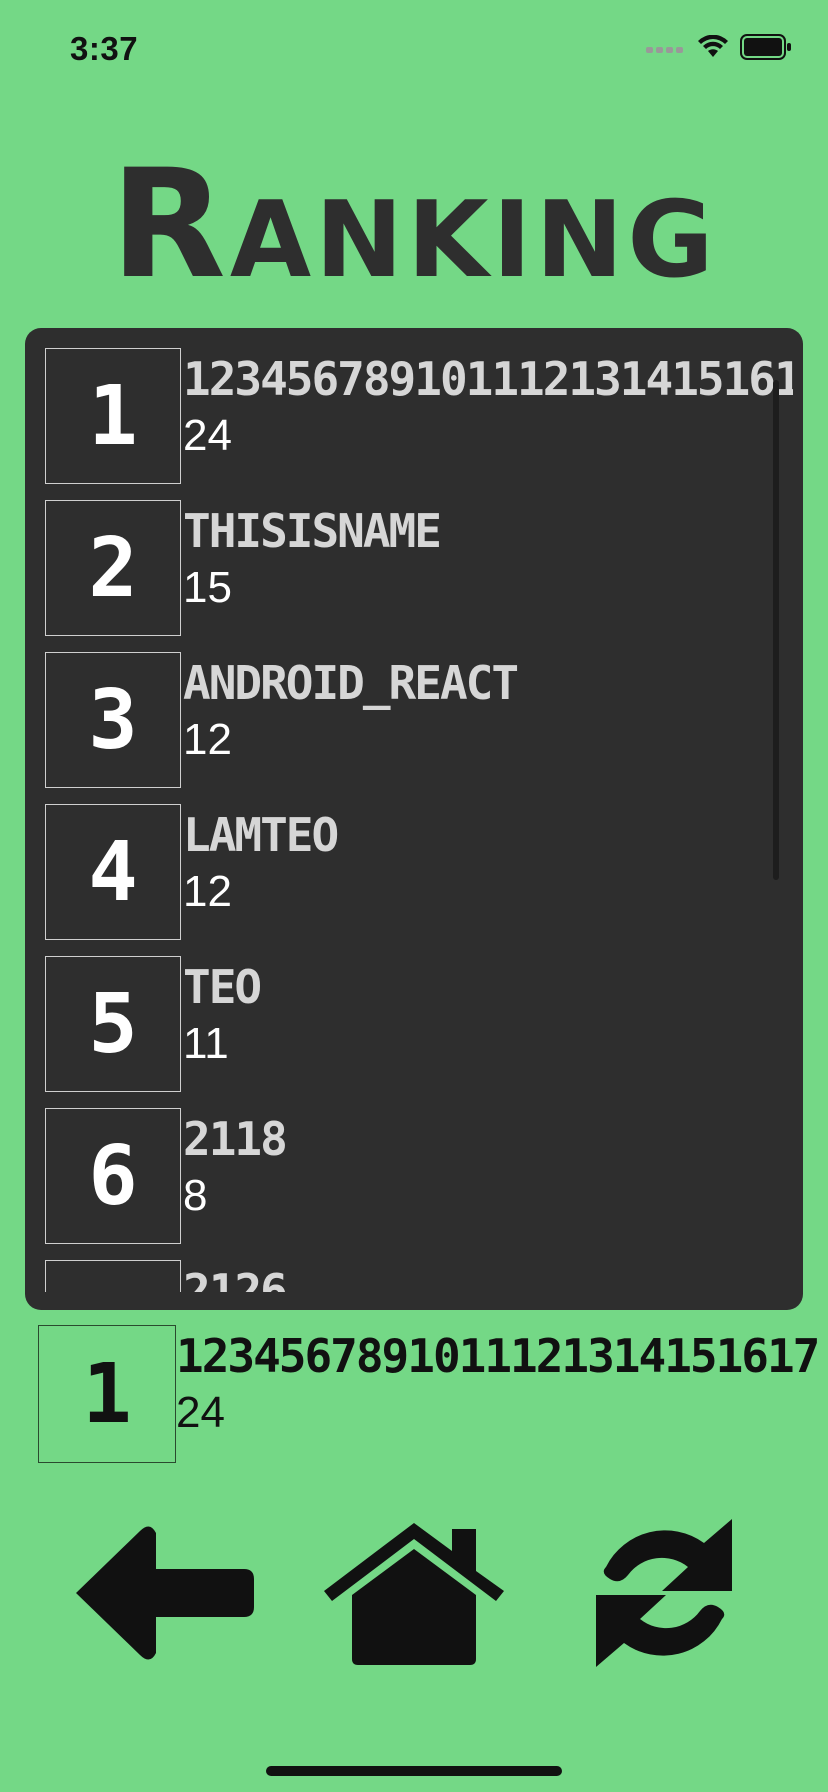  What do you see at coordinates (113, 568) in the screenshot?
I see `rank-box: 2` at bounding box center [113, 568].